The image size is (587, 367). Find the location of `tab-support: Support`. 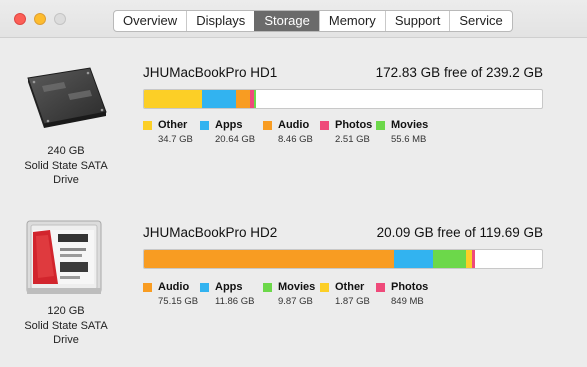

tab-support: Support is located at coordinates (417, 21).